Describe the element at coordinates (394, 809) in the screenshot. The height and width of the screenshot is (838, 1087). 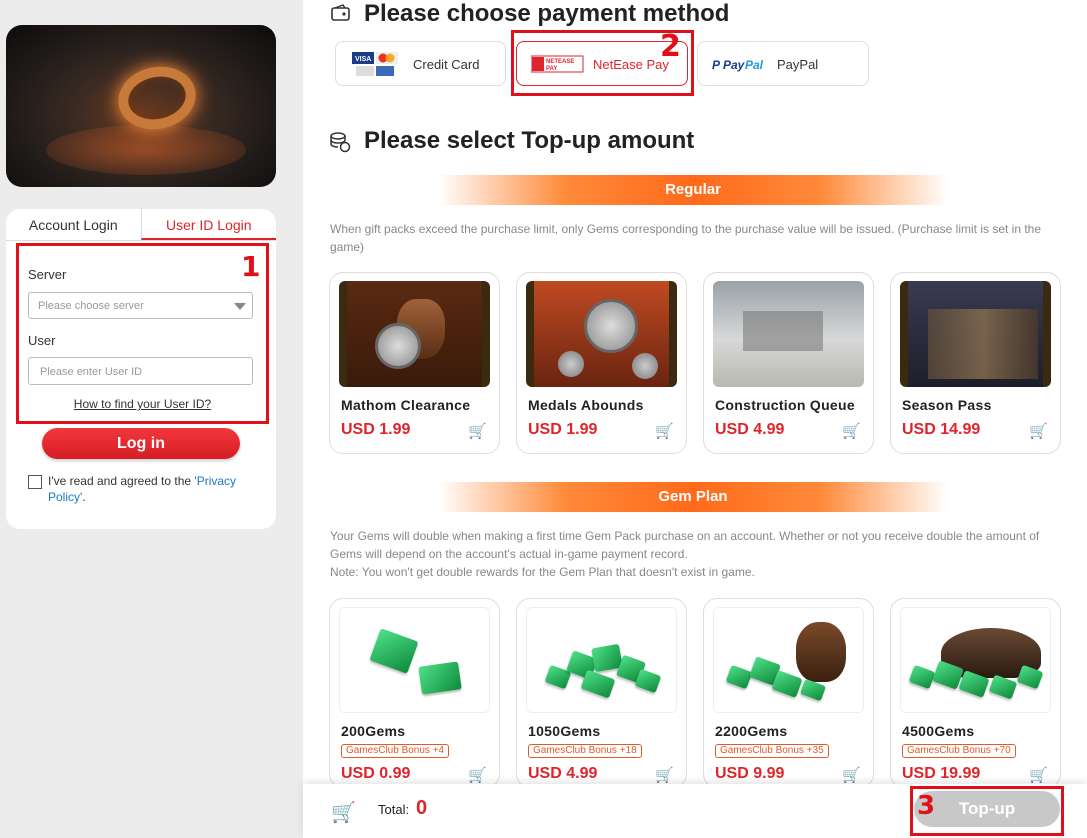
I see `total-label: Total:` at that location.